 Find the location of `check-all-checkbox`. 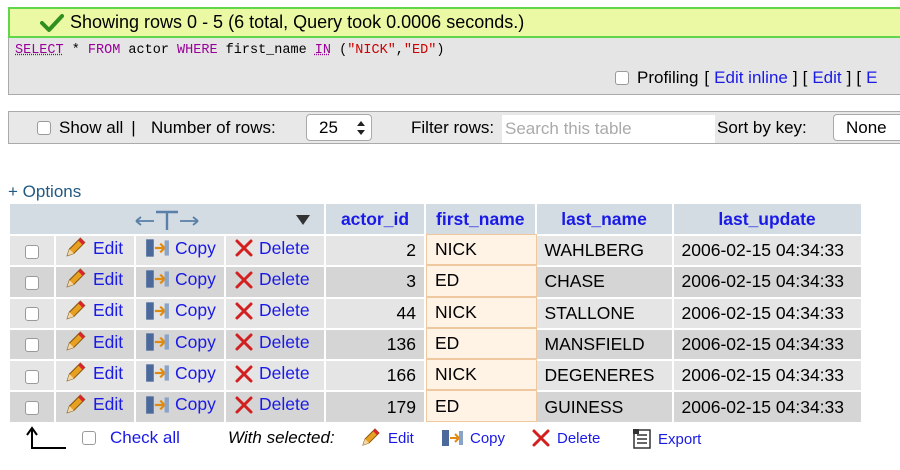

check-all-checkbox is located at coordinates (89, 438).